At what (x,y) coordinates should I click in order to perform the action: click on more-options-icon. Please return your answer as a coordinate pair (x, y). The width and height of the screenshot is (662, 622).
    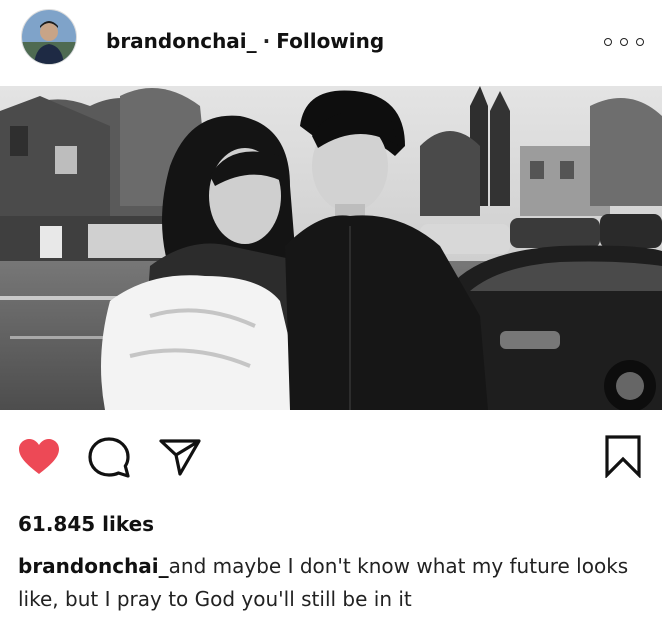
    Looking at the image, I should click on (624, 42).